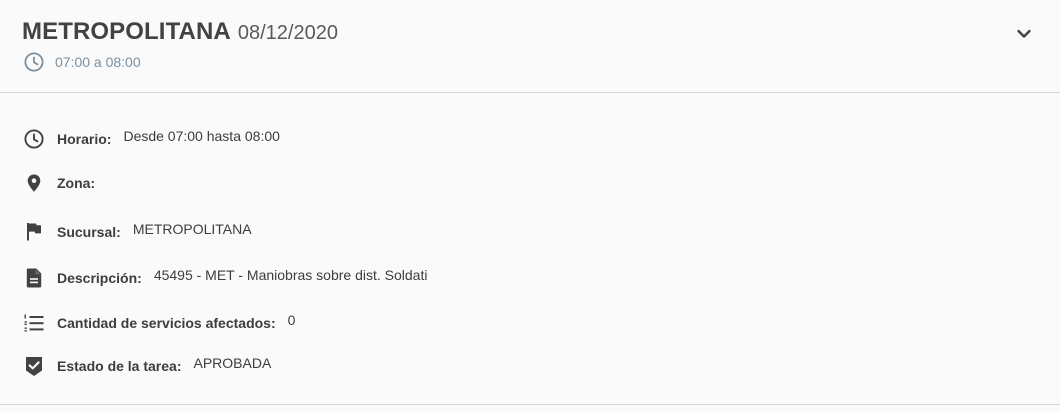  Describe the element at coordinates (34, 278) in the screenshot. I see `document-icon` at that location.